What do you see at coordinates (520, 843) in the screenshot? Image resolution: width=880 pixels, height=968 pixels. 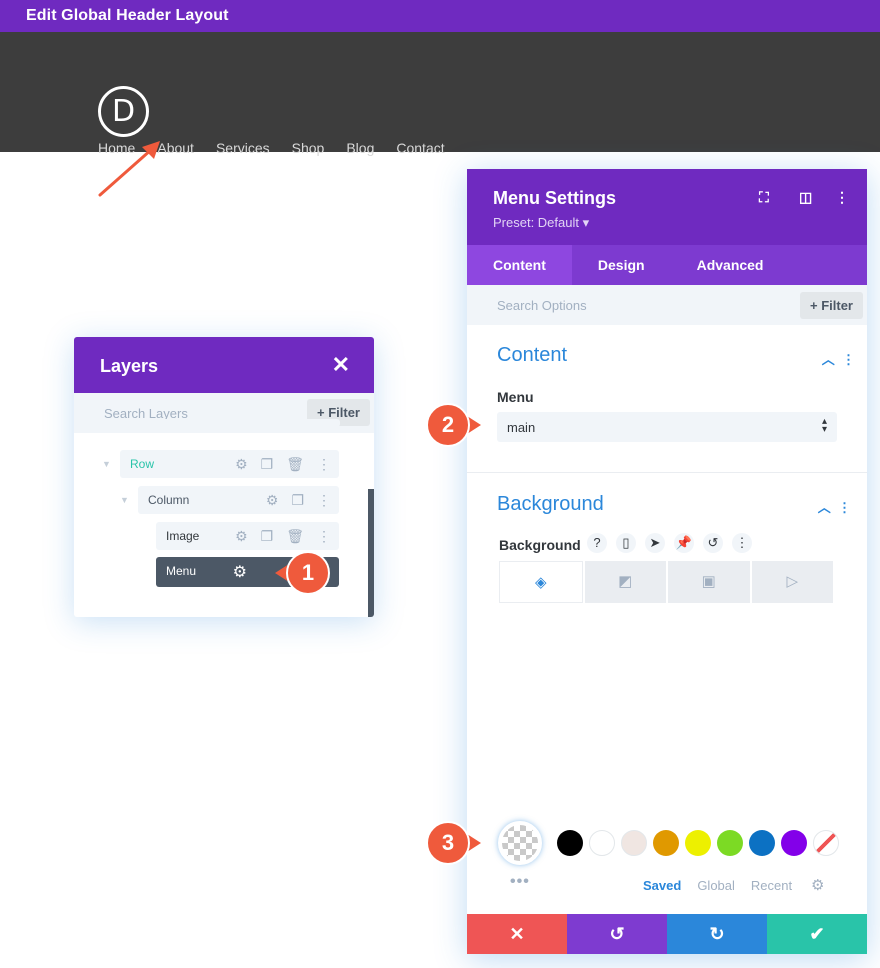 I see `current-color-swatch` at bounding box center [520, 843].